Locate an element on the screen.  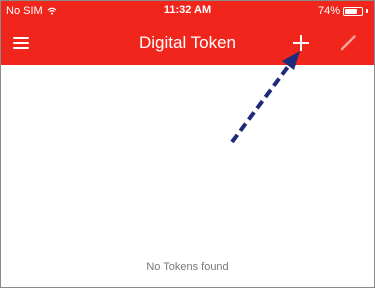
status-right-group: 74% is located at coordinates (343, 11).